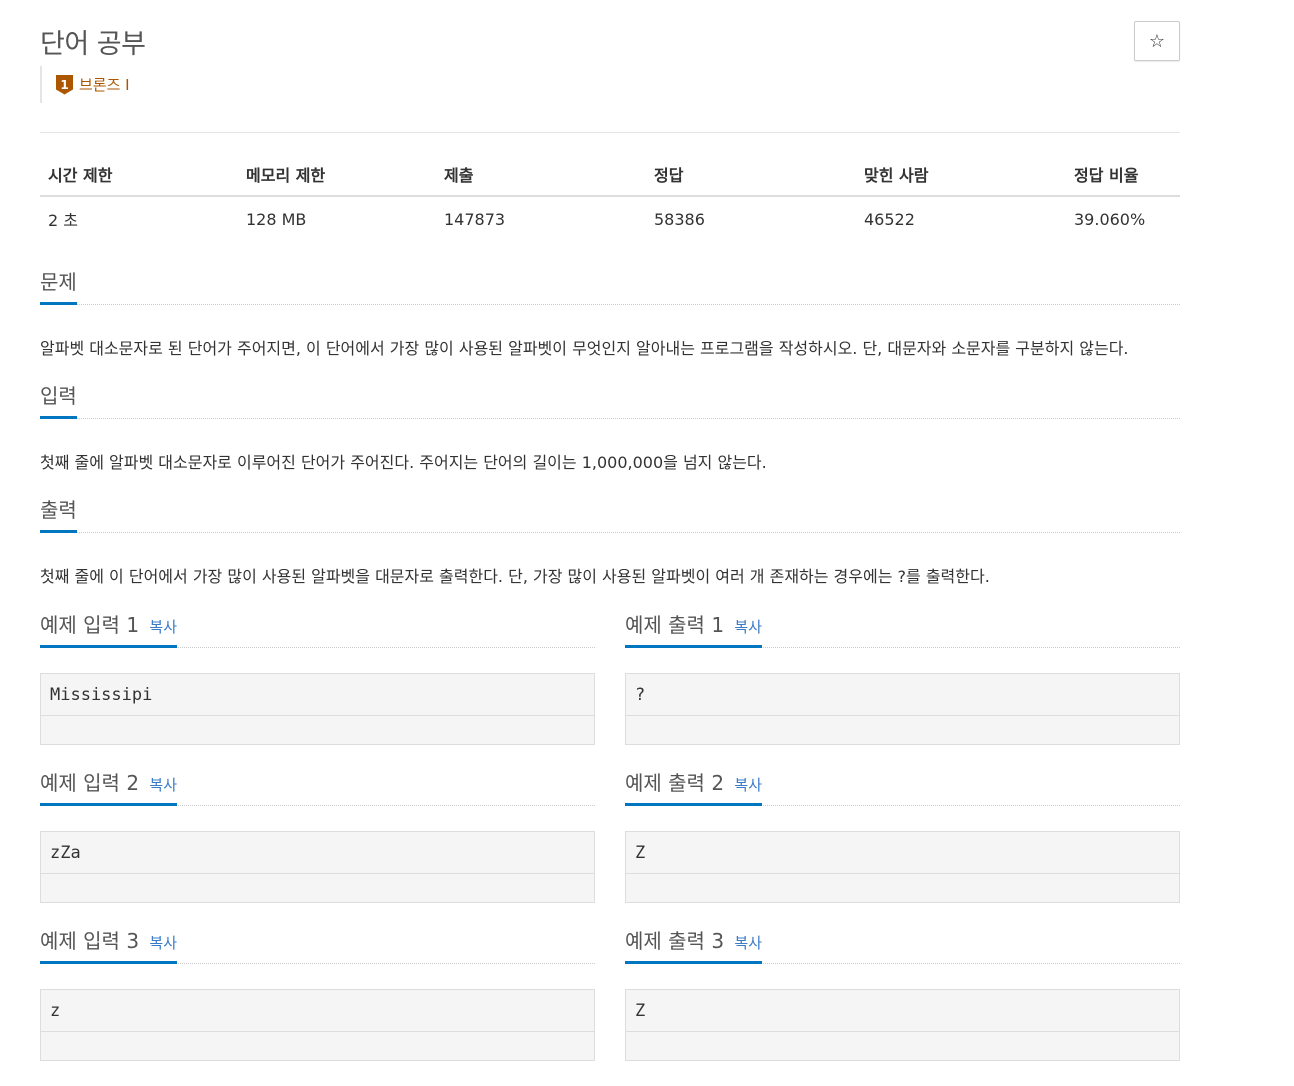 The height and width of the screenshot is (1086, 1294). I want to click on stats-header-ratio: 정답 비율, so click(1123, 174).